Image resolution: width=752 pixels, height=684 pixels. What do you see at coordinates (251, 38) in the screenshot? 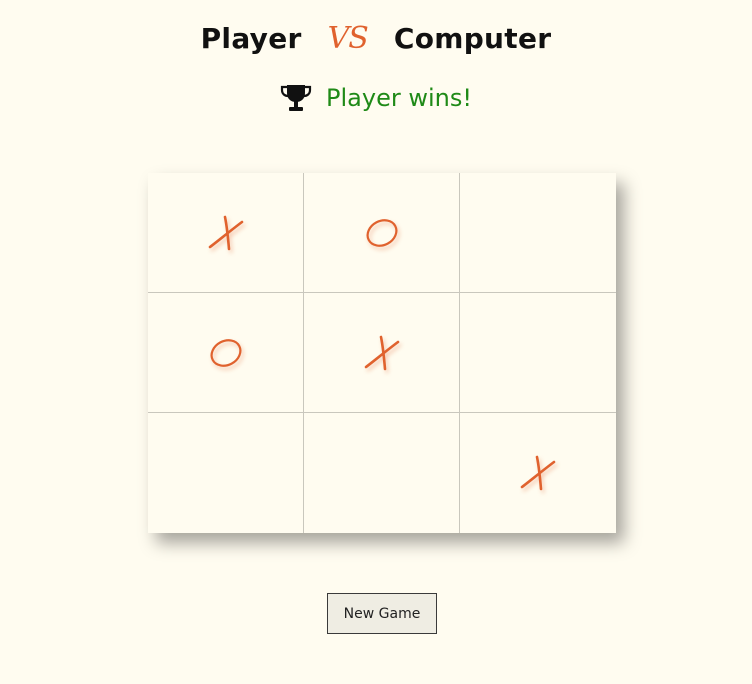
I see `player-name: Player` at bounding box center [251, 38].